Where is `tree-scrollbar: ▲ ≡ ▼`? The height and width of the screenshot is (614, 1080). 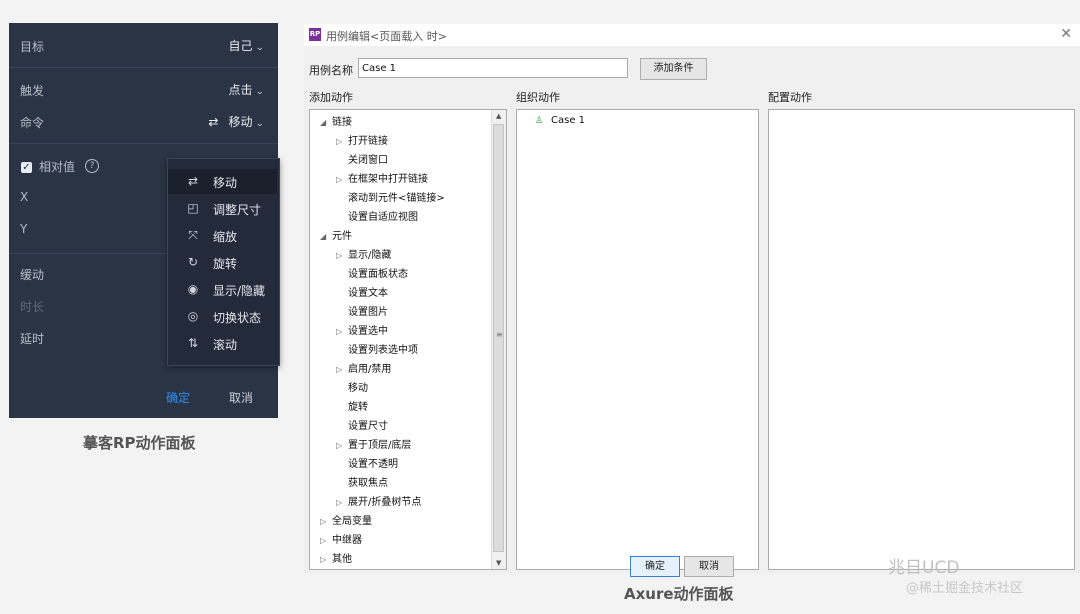
tree-scrollbar: ▲ ≡ ▼ is located at coordinates (498, 339).